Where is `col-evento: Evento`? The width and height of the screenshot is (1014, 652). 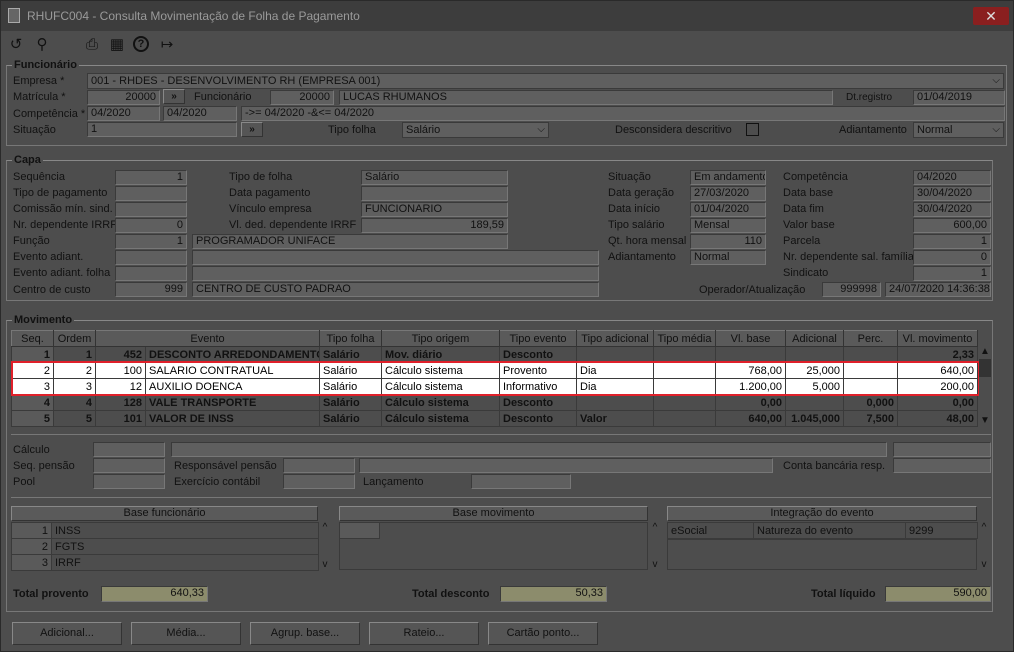
col-evento: Evento is located at coordinates (207, 338).